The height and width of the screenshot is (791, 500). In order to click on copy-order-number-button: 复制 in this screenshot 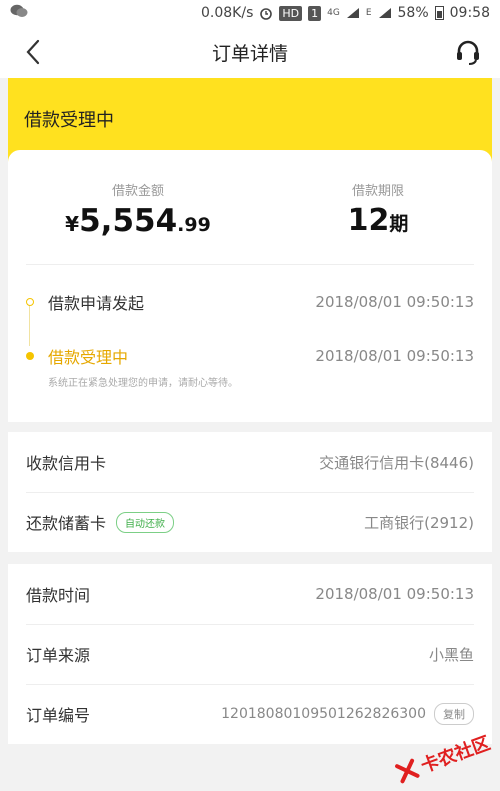, I will do `click(454, 714)`.